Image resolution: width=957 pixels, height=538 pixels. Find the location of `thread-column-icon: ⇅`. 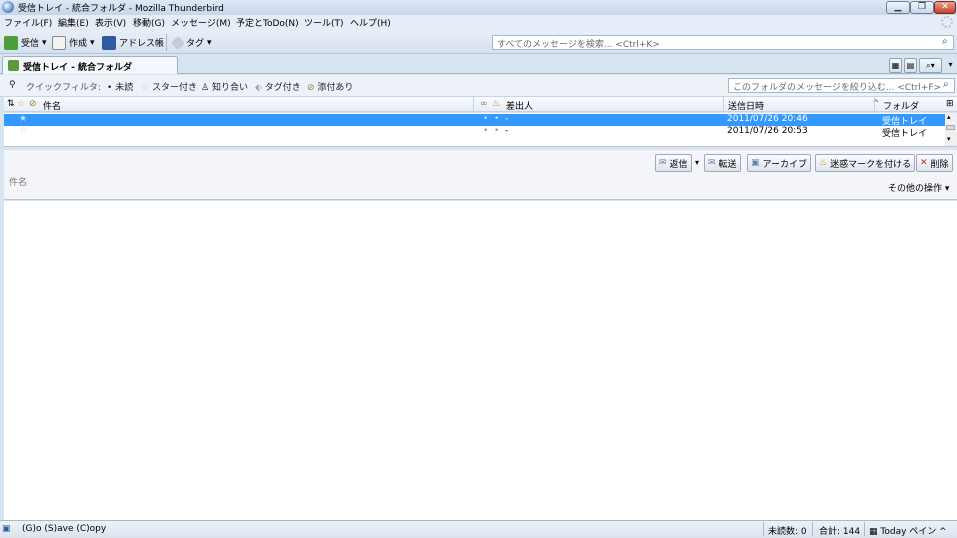

thread-column-icon: ⇅ is located at coordinates (11, 104).